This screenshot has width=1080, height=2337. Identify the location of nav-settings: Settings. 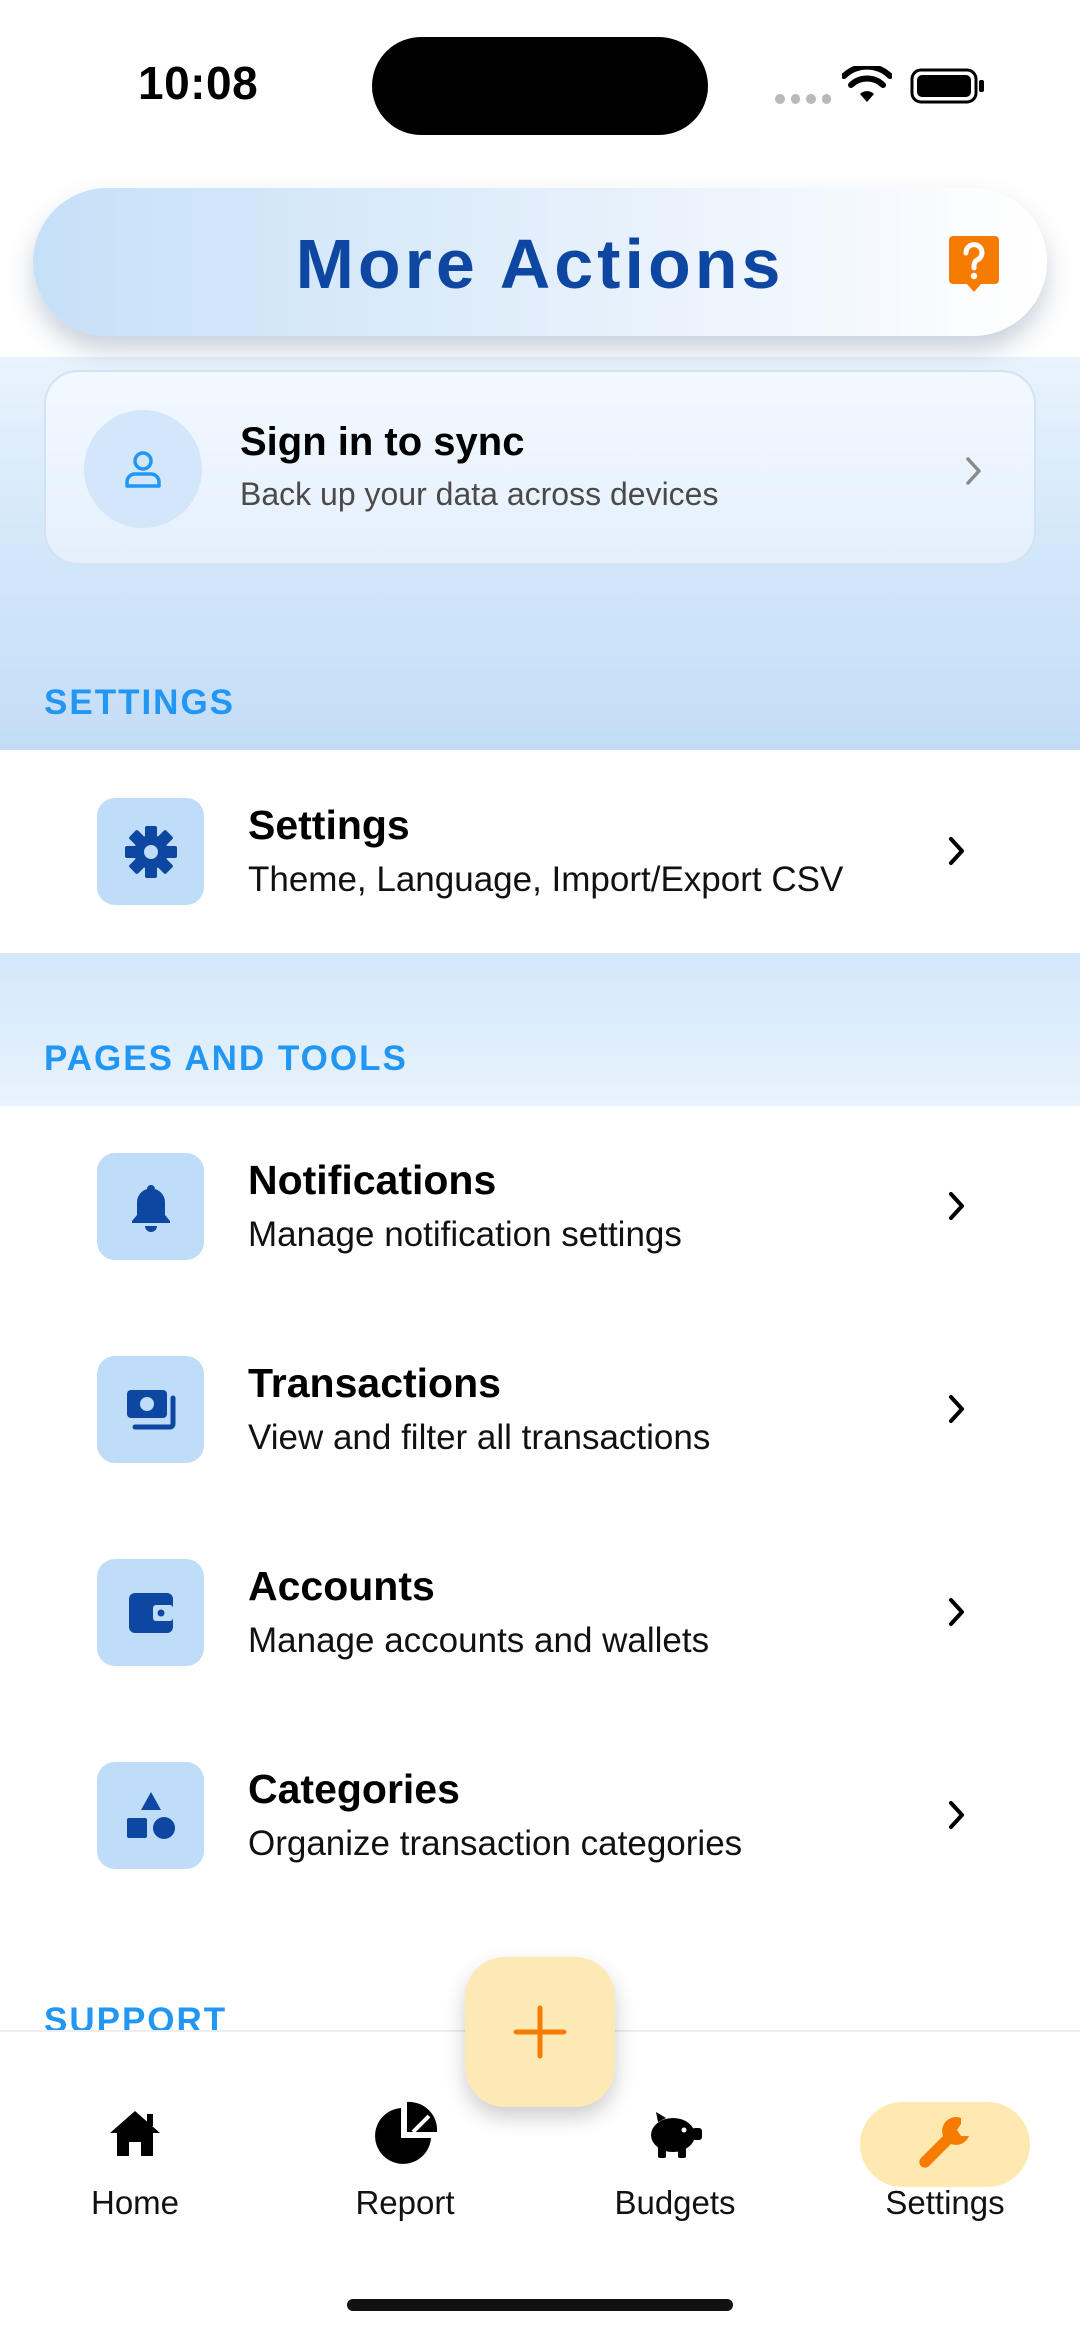
(945, 2147).